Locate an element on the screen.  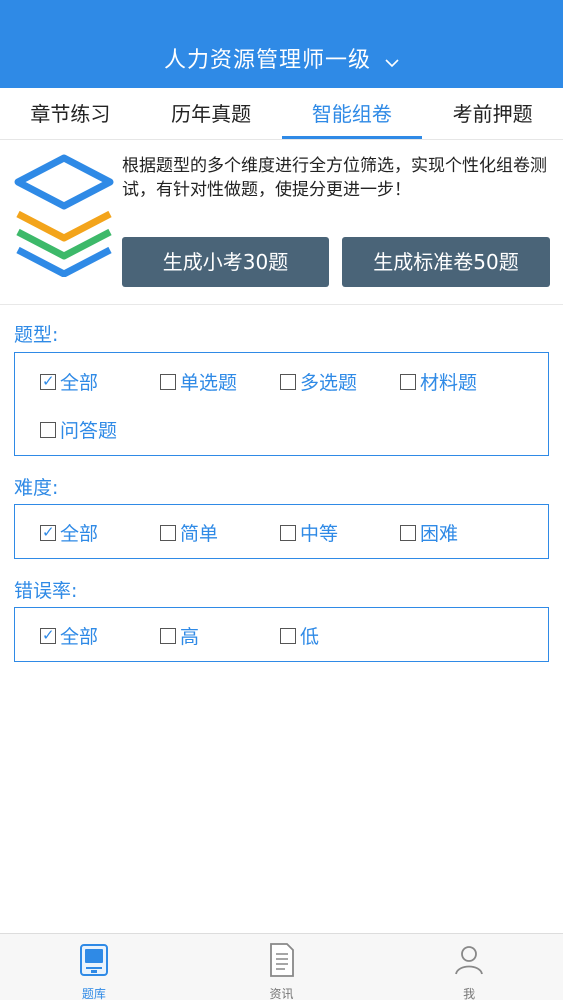
question-type-label: 题型: is located at coordinates (36, 335).